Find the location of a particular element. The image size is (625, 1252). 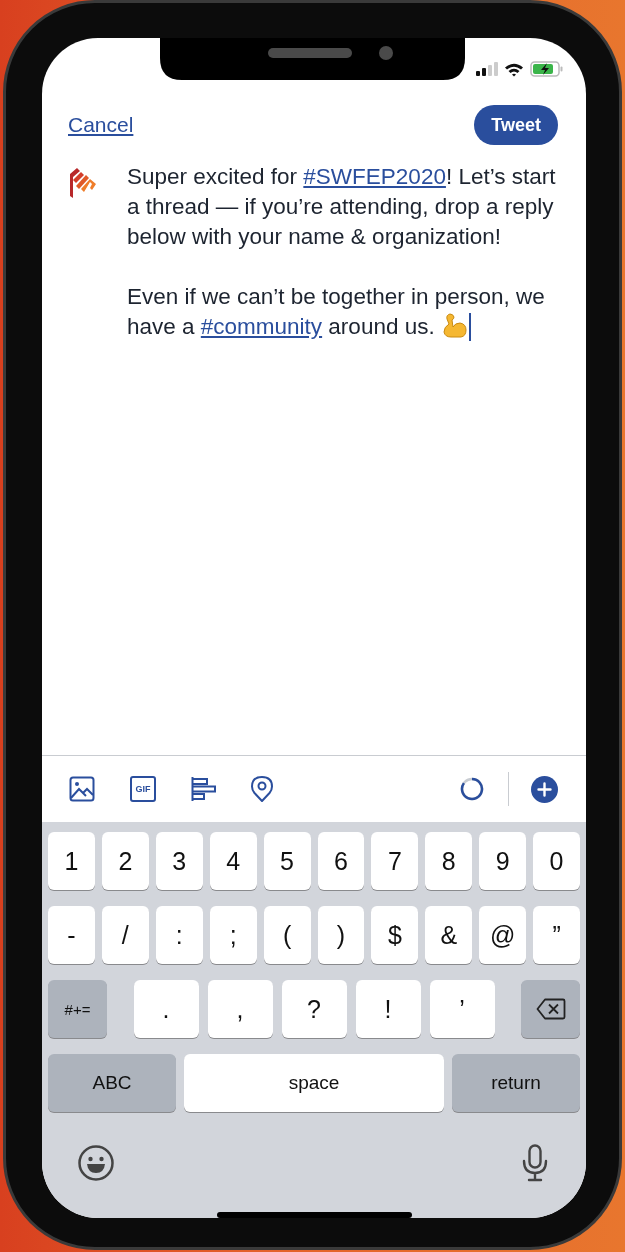

keyboard-key: $ is located at coordinates (395, 935).